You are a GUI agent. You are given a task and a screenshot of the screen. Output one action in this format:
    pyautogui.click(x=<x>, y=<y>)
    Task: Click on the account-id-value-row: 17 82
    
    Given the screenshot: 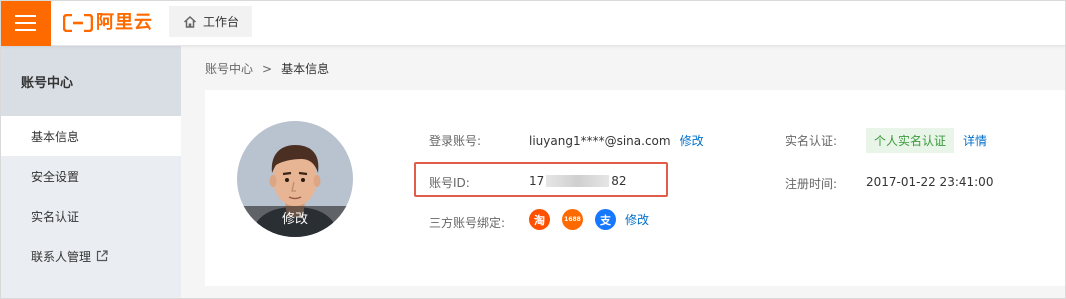 What is the action you would take?
    pyautogui.click(x=578, y=181)
    